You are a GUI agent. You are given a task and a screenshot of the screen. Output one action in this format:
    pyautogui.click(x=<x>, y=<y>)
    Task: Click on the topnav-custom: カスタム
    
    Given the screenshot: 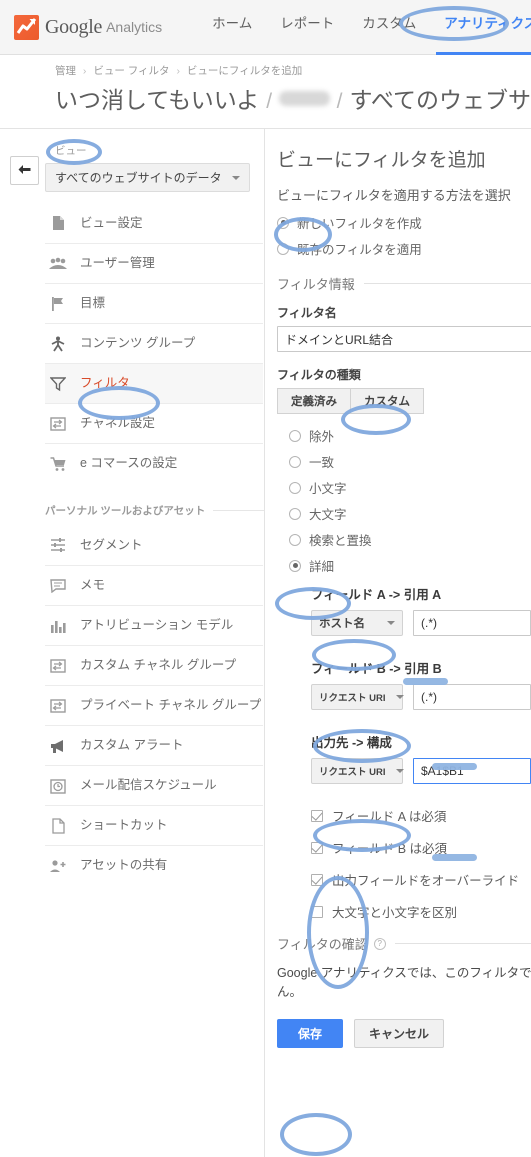 What is the action you would take?
    pyautogui.click(x=389, y=27)
    